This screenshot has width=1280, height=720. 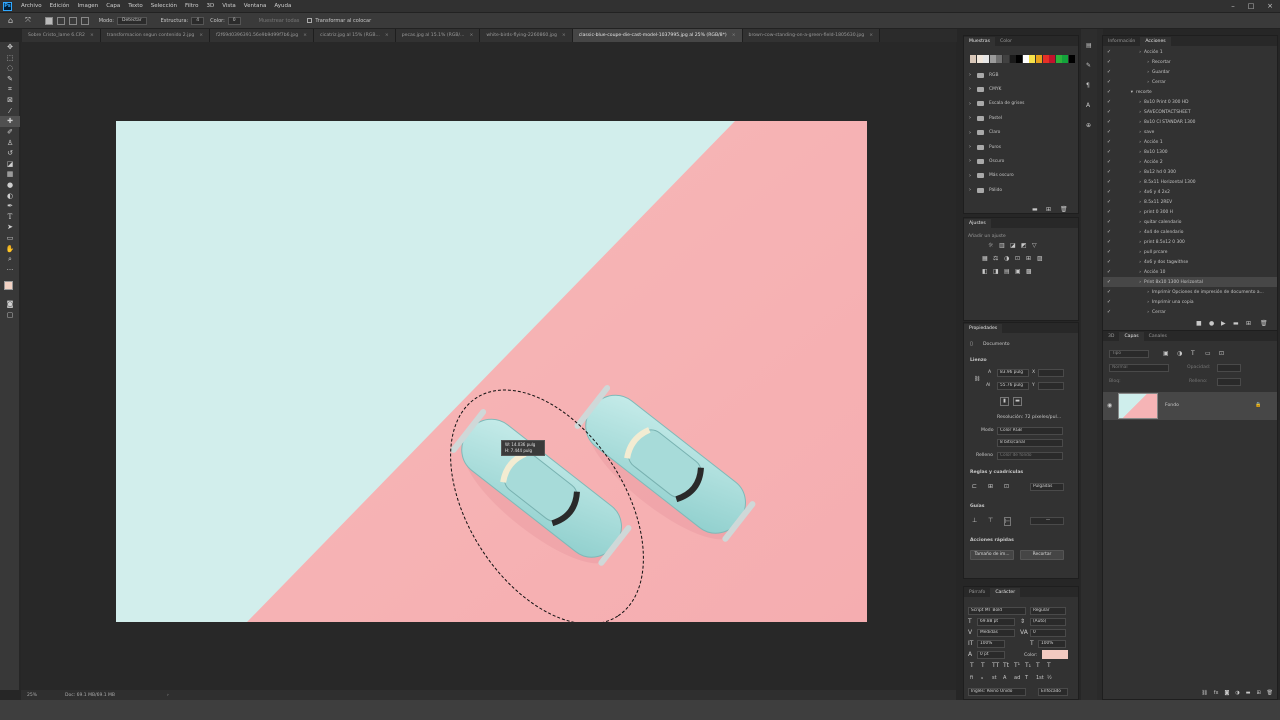 What do you see at coordinates (1111, 336) in the screenshot?
I see `tab-3d: 3D` at bounding box center [1111, 336].